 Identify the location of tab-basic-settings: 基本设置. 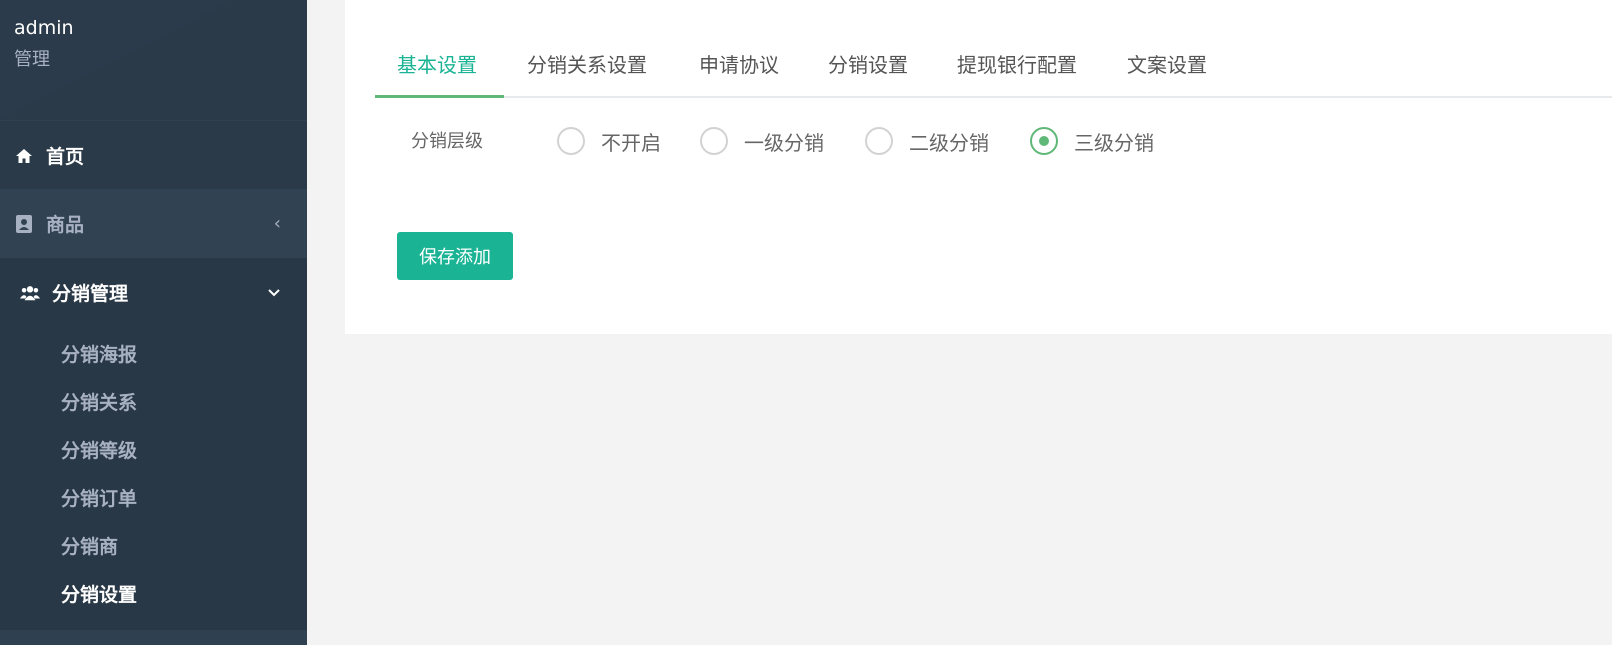
(437, 74).